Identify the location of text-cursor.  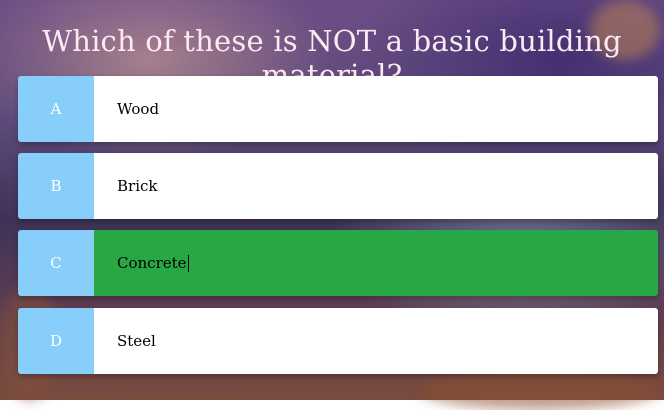
(188, 263).